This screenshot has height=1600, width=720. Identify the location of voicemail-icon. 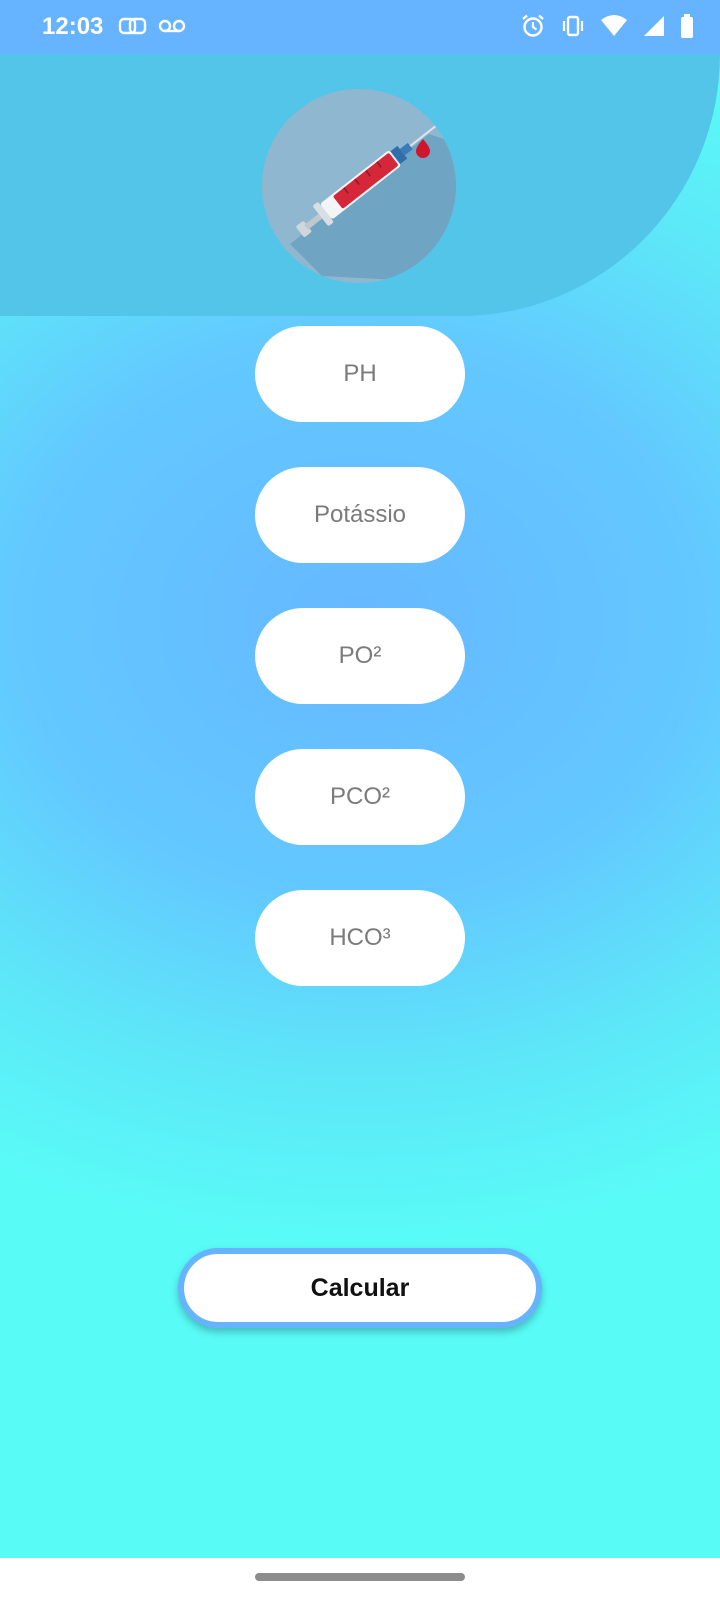
(172, 28).